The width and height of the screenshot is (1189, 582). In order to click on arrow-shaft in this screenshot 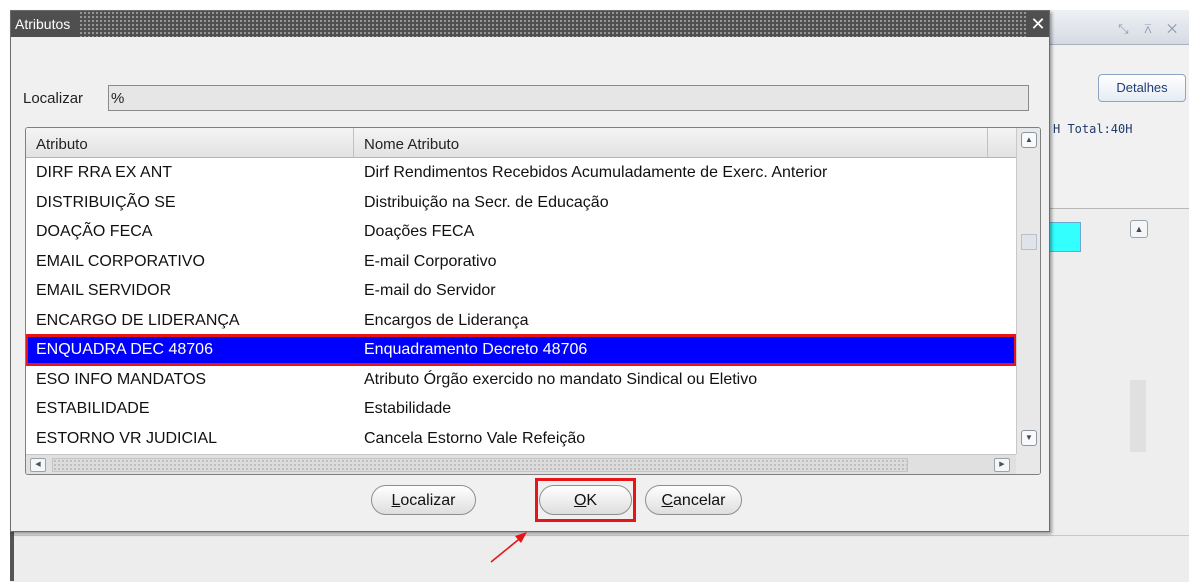, I will do `click(507, 549)`.